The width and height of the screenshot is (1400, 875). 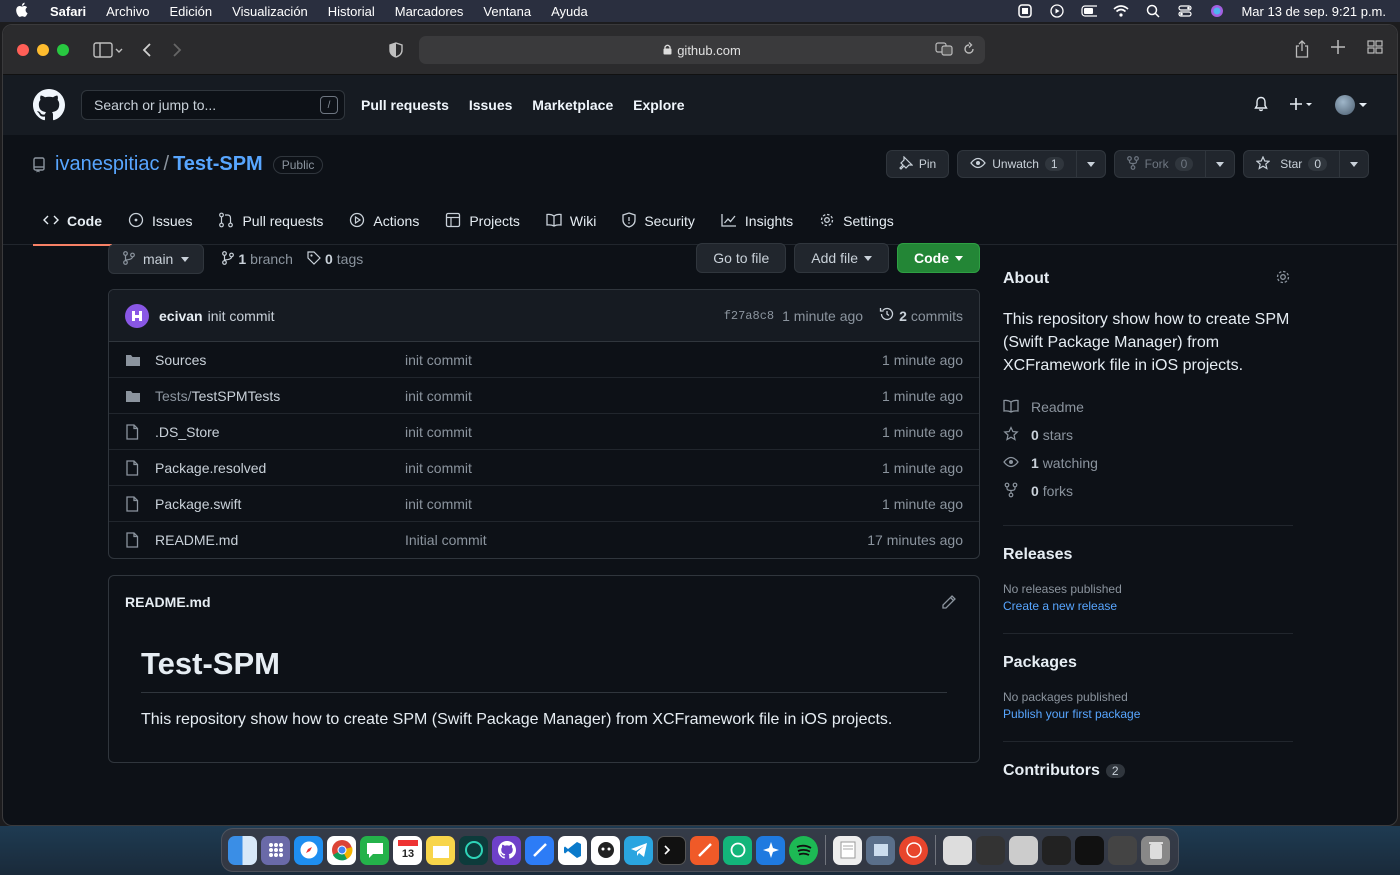 I want to click on compass-icon, so click(x=913, y=850).